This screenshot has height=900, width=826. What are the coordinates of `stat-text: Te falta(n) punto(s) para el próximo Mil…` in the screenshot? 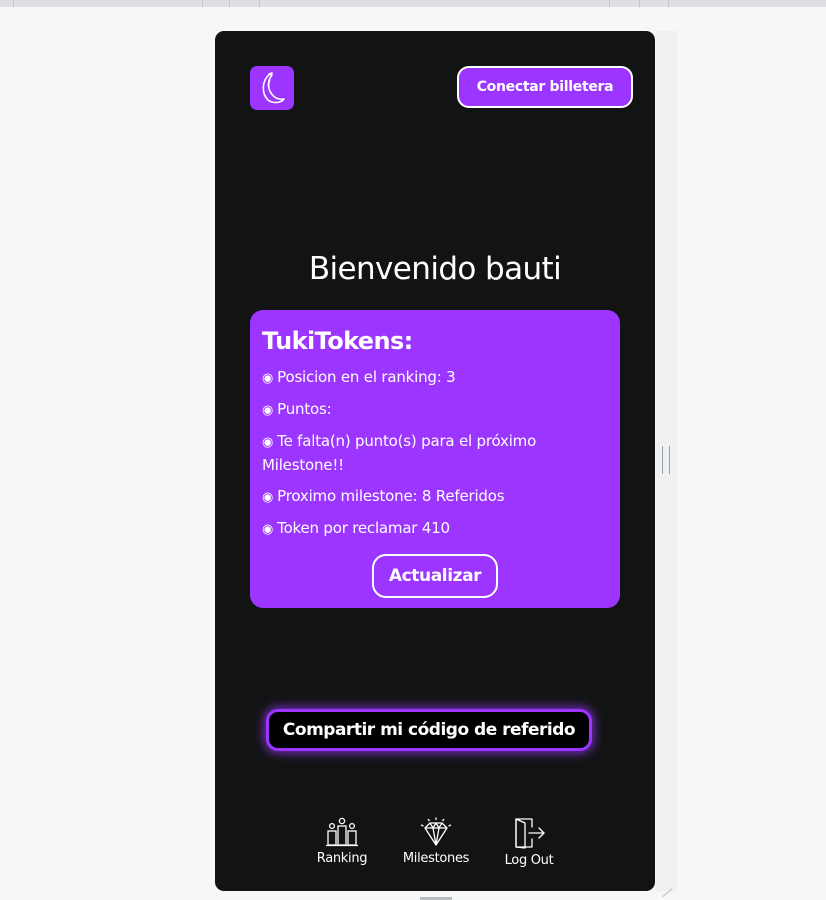 It's located at (399, 453).